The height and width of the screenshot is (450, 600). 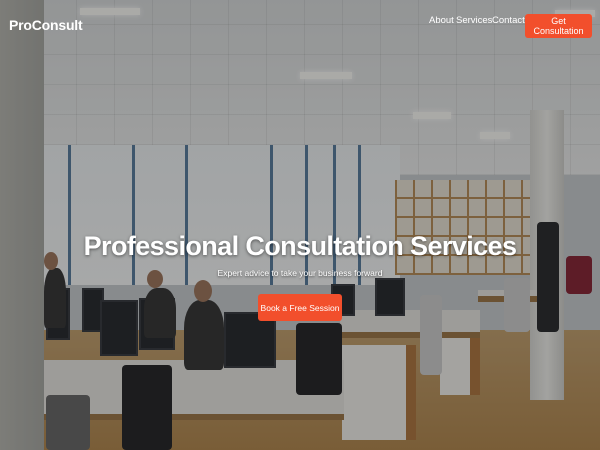 What do you see at coordinates (558, 26) in the screenshot?
I see `get-consultation-button: Get Consultation` at bounding box center [558, 26].